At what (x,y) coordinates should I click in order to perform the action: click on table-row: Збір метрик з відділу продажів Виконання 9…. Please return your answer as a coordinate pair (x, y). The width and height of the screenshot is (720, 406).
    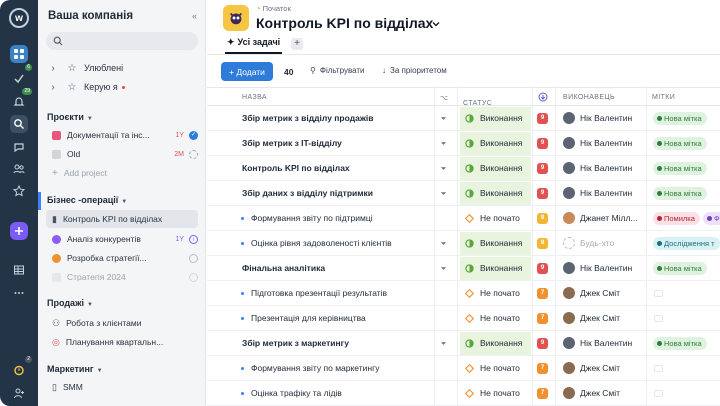
    Looking at the image, I should click on (463, 118).